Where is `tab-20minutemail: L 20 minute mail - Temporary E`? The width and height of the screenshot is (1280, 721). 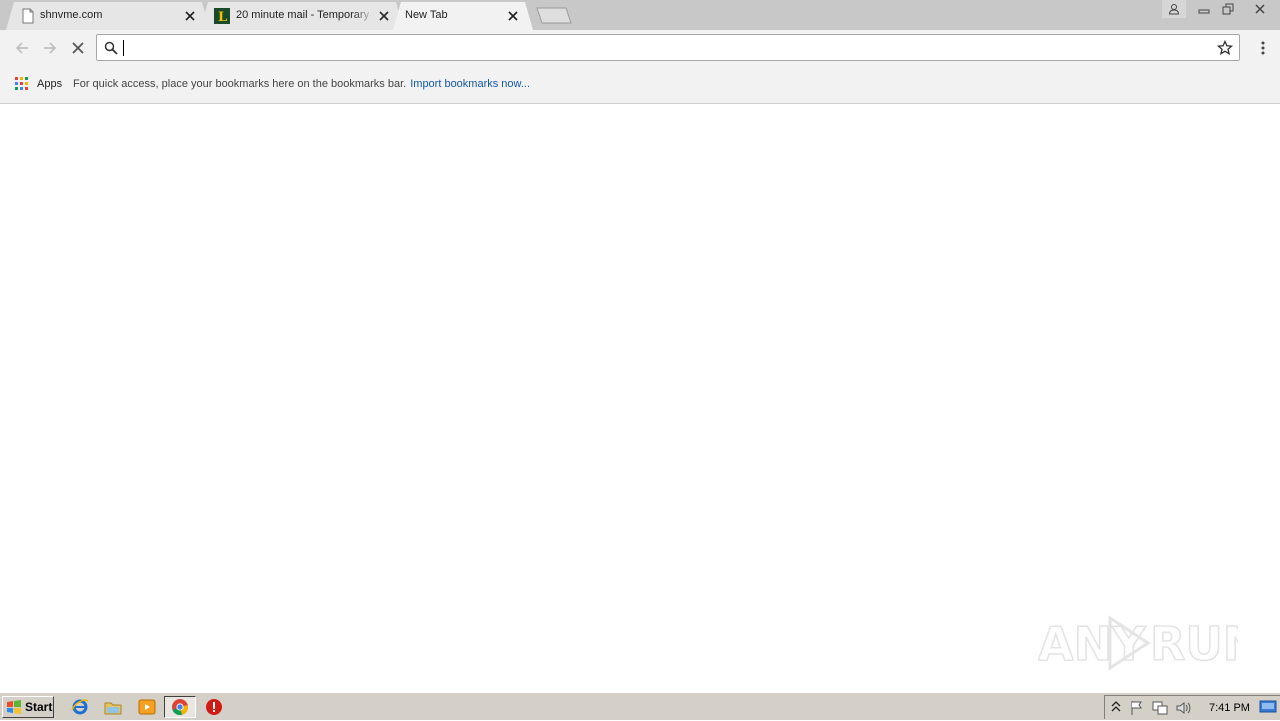 tab-20minutemail: L 20 minute mail - Temporary E is located at coordinates (302, 16).